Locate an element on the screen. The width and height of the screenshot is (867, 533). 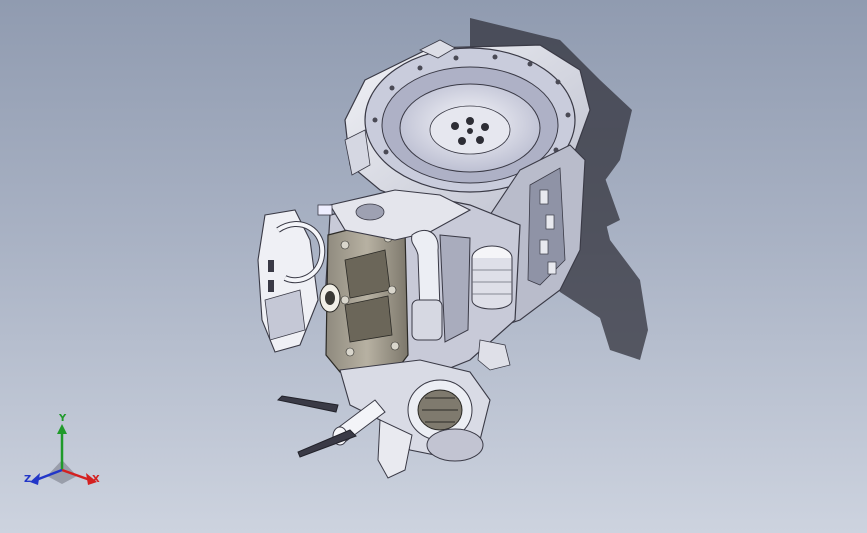
triad-z-label: Z is located at coordinates (28, 479).